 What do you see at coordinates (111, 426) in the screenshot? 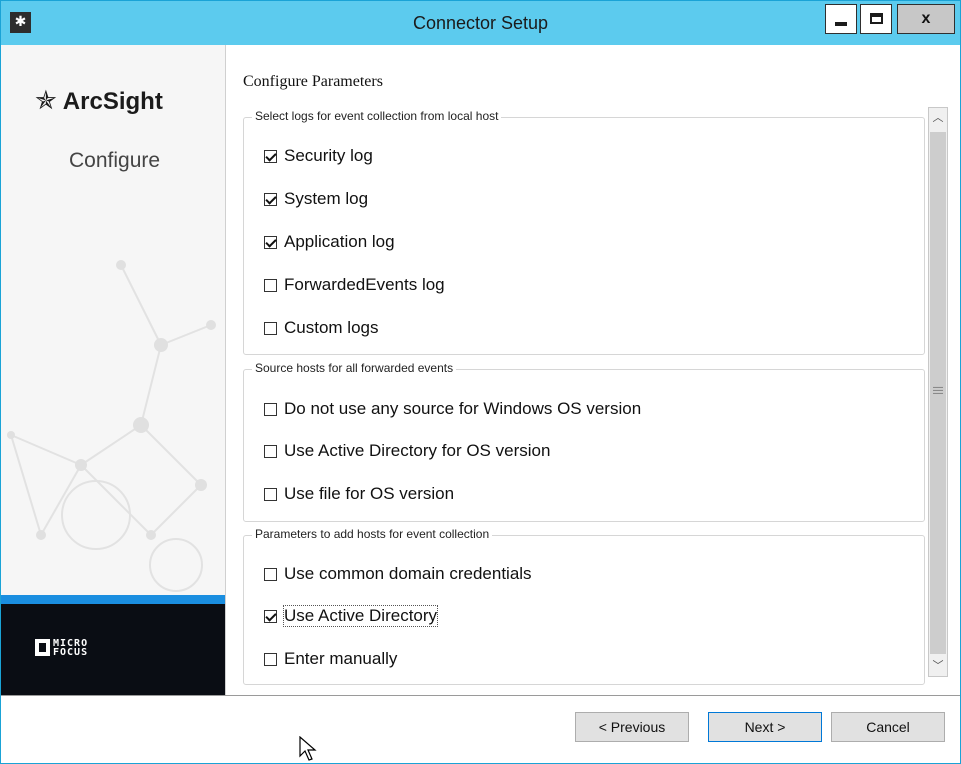
I see `network-graphic` at bounding box center [111, 426].